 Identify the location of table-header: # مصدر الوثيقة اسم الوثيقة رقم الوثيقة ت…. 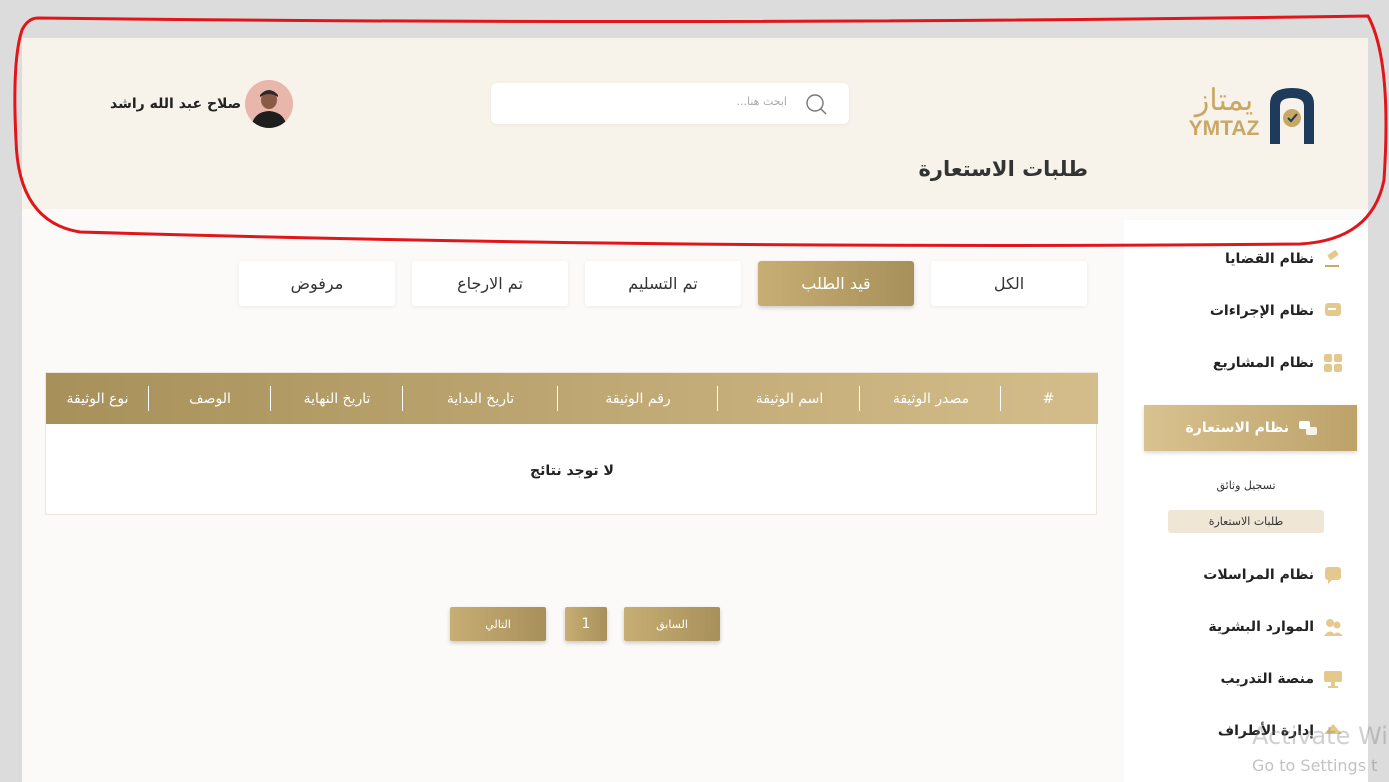
(572, 398).